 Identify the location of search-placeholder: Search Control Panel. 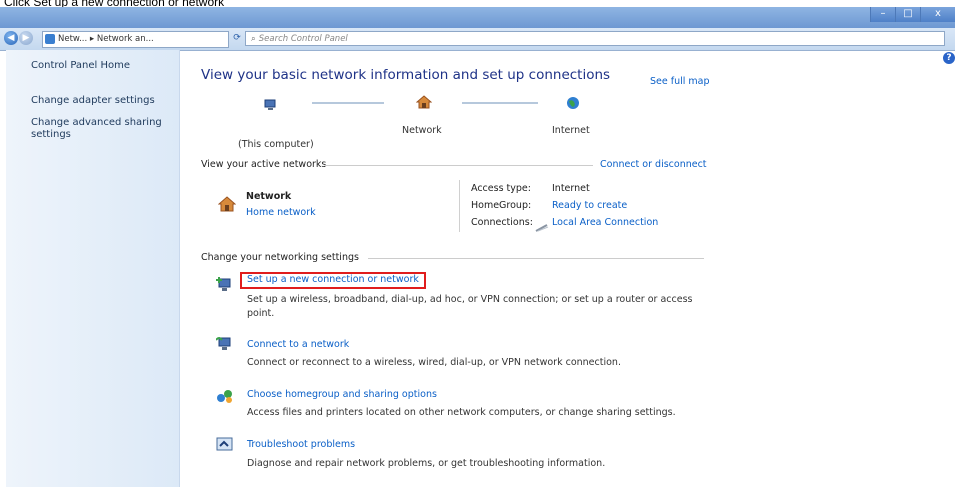
(303, 39).